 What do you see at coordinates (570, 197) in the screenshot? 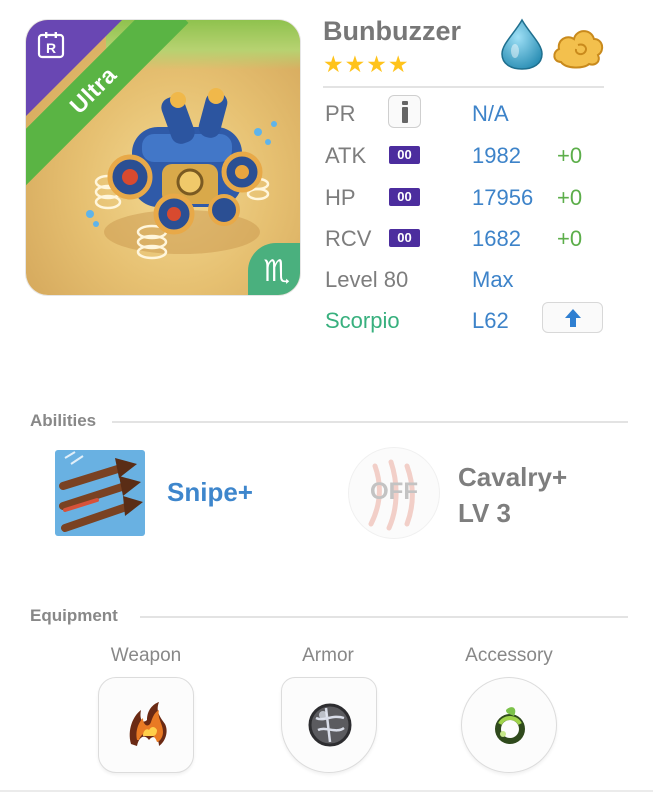
I see `hp-bonus: +0` at bounding box center [570, 197].